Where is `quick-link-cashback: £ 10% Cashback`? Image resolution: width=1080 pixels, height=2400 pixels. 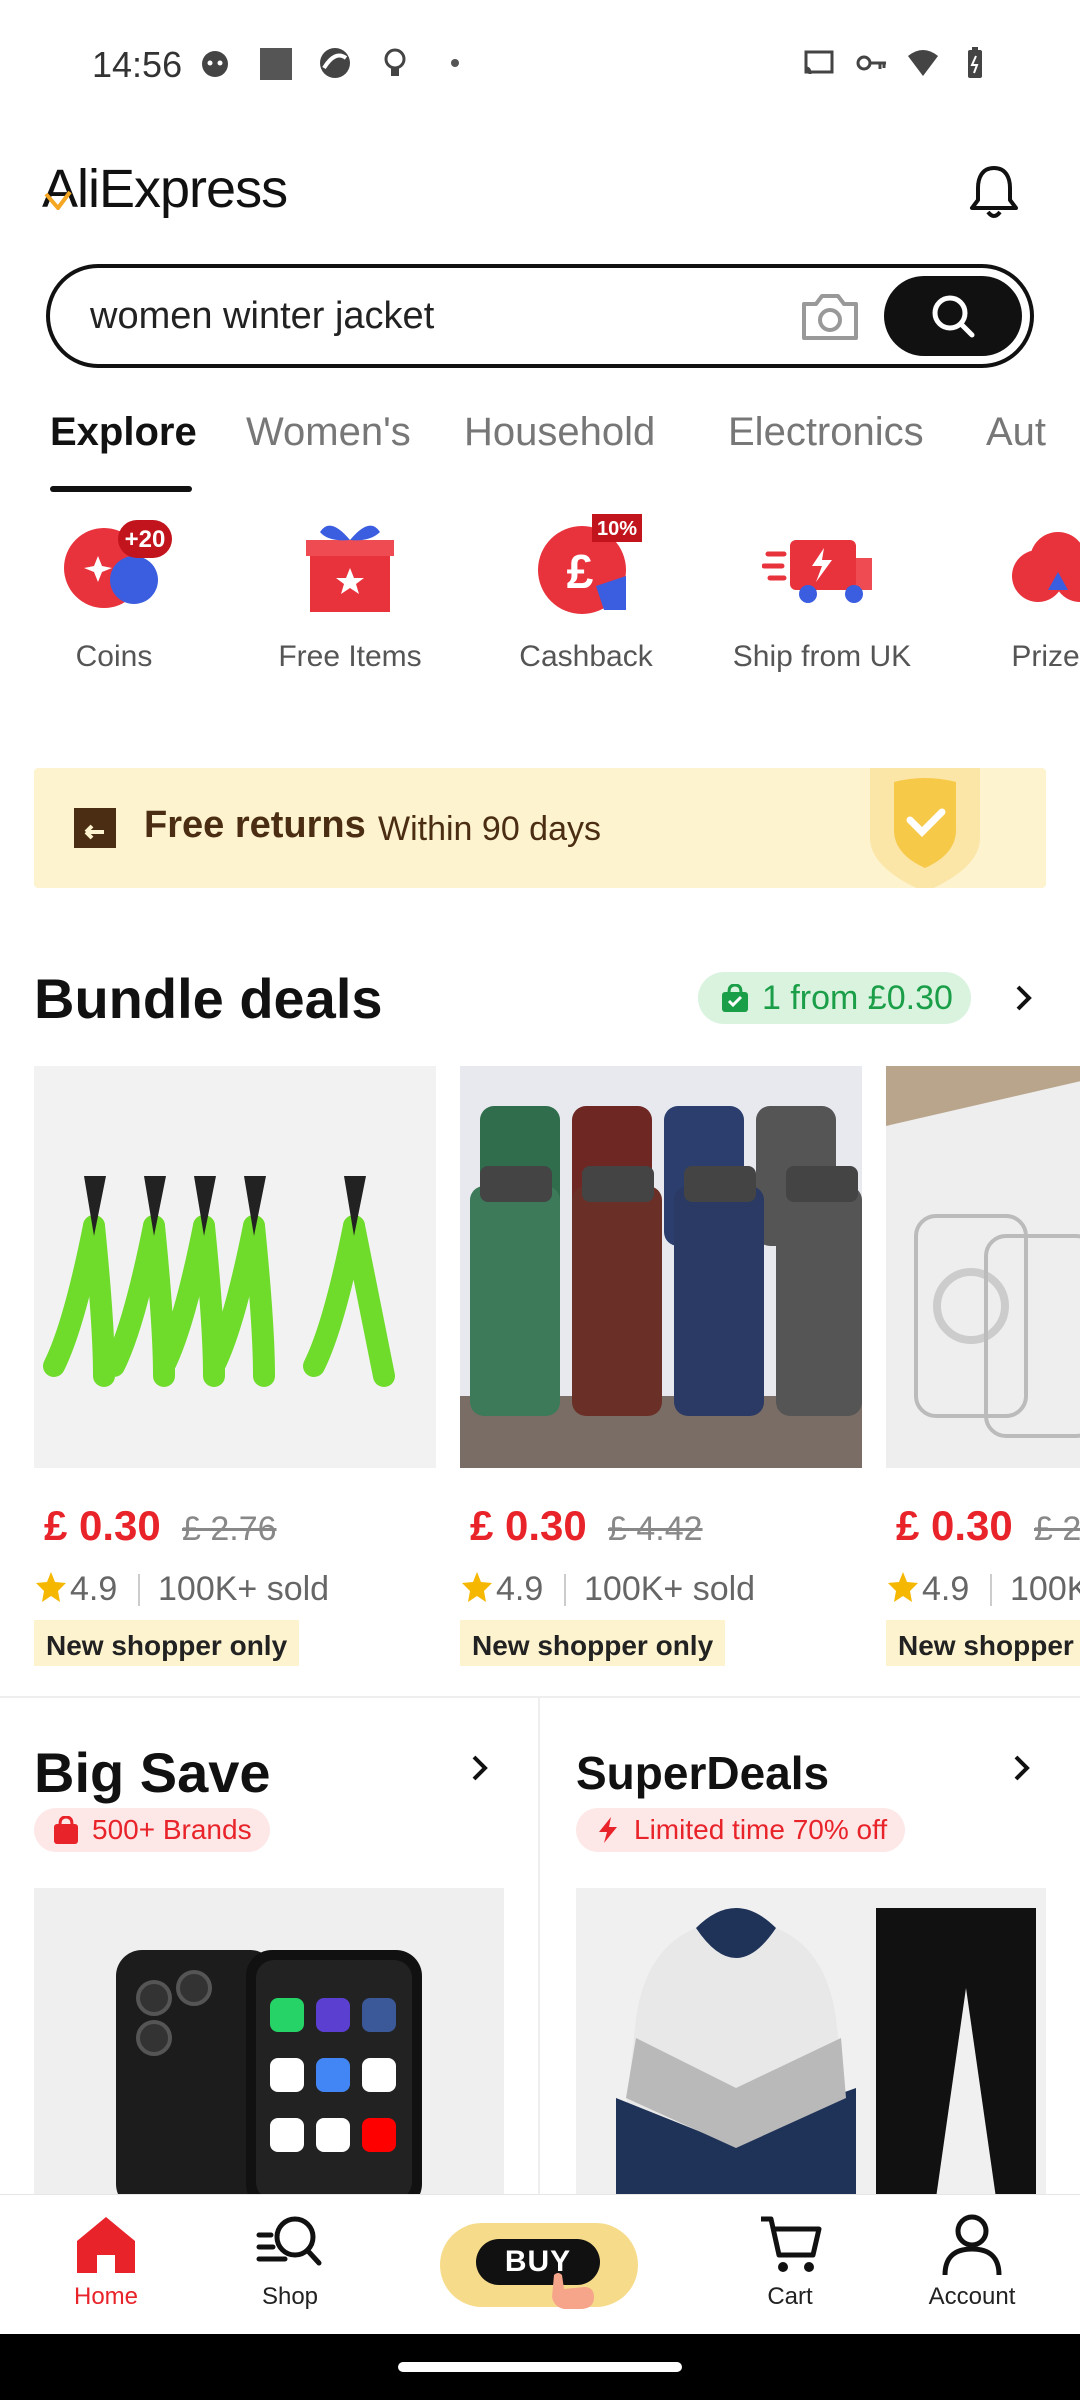
quick-link-cashback: £ 10% Cashback is located at coordinates (586, 592).